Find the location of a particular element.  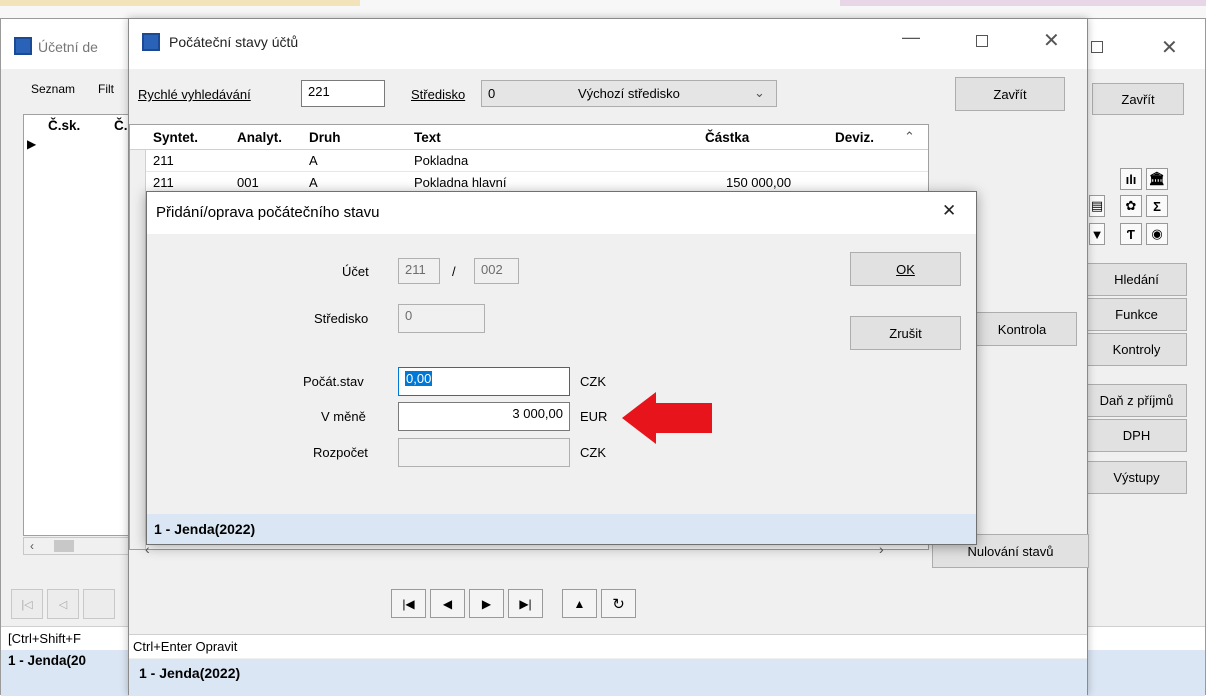

budget-currency: CZK is located at coordinates (593, 452).